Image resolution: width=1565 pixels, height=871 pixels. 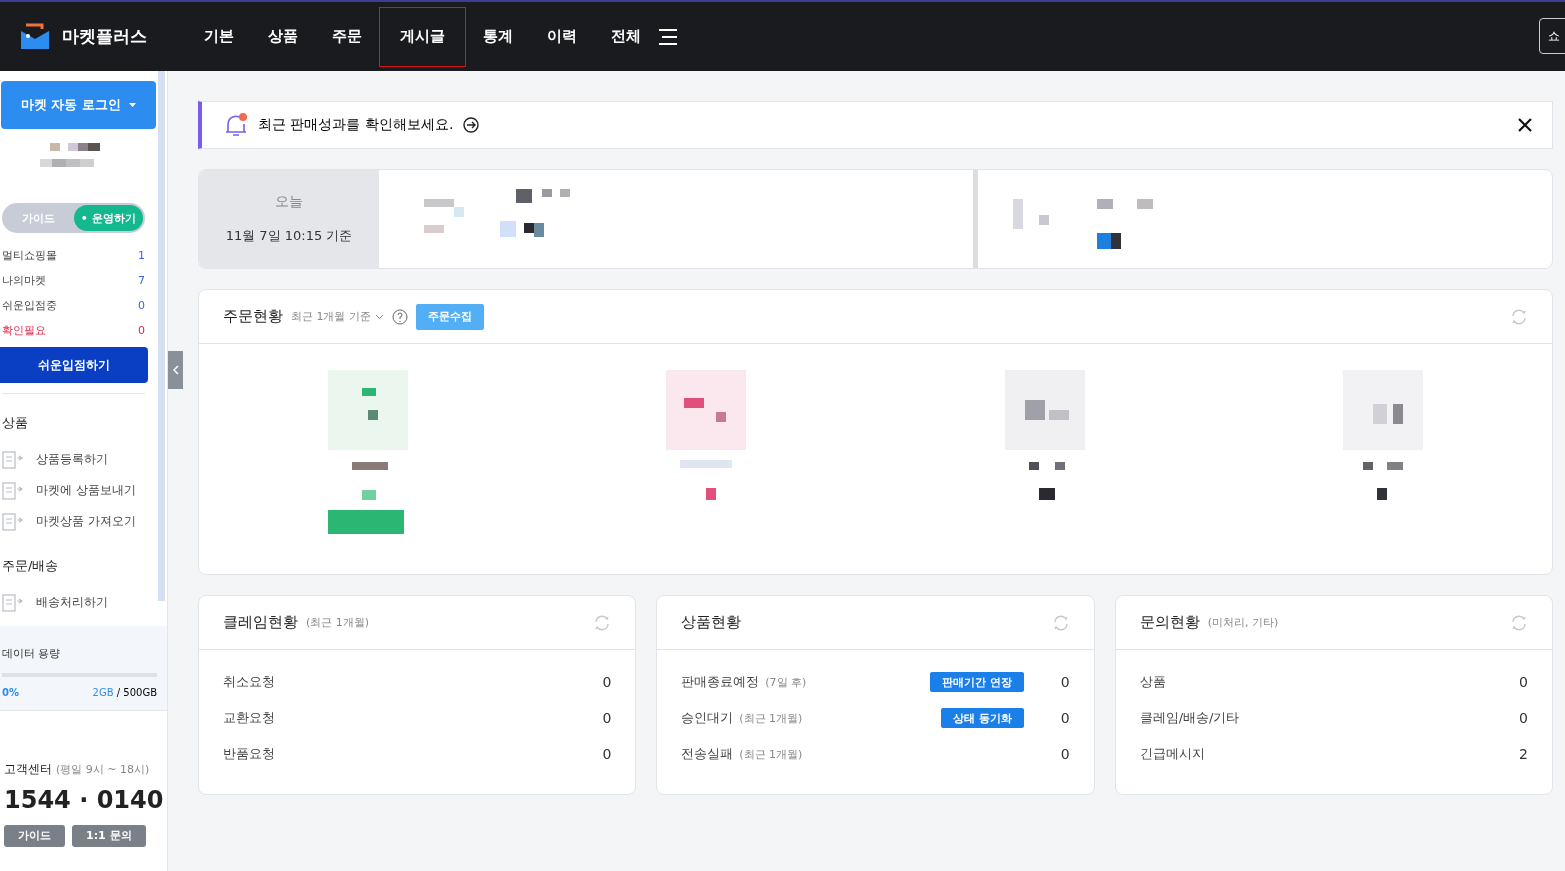 I want to click on nav-item: 기본, so click(x=219, y=36).